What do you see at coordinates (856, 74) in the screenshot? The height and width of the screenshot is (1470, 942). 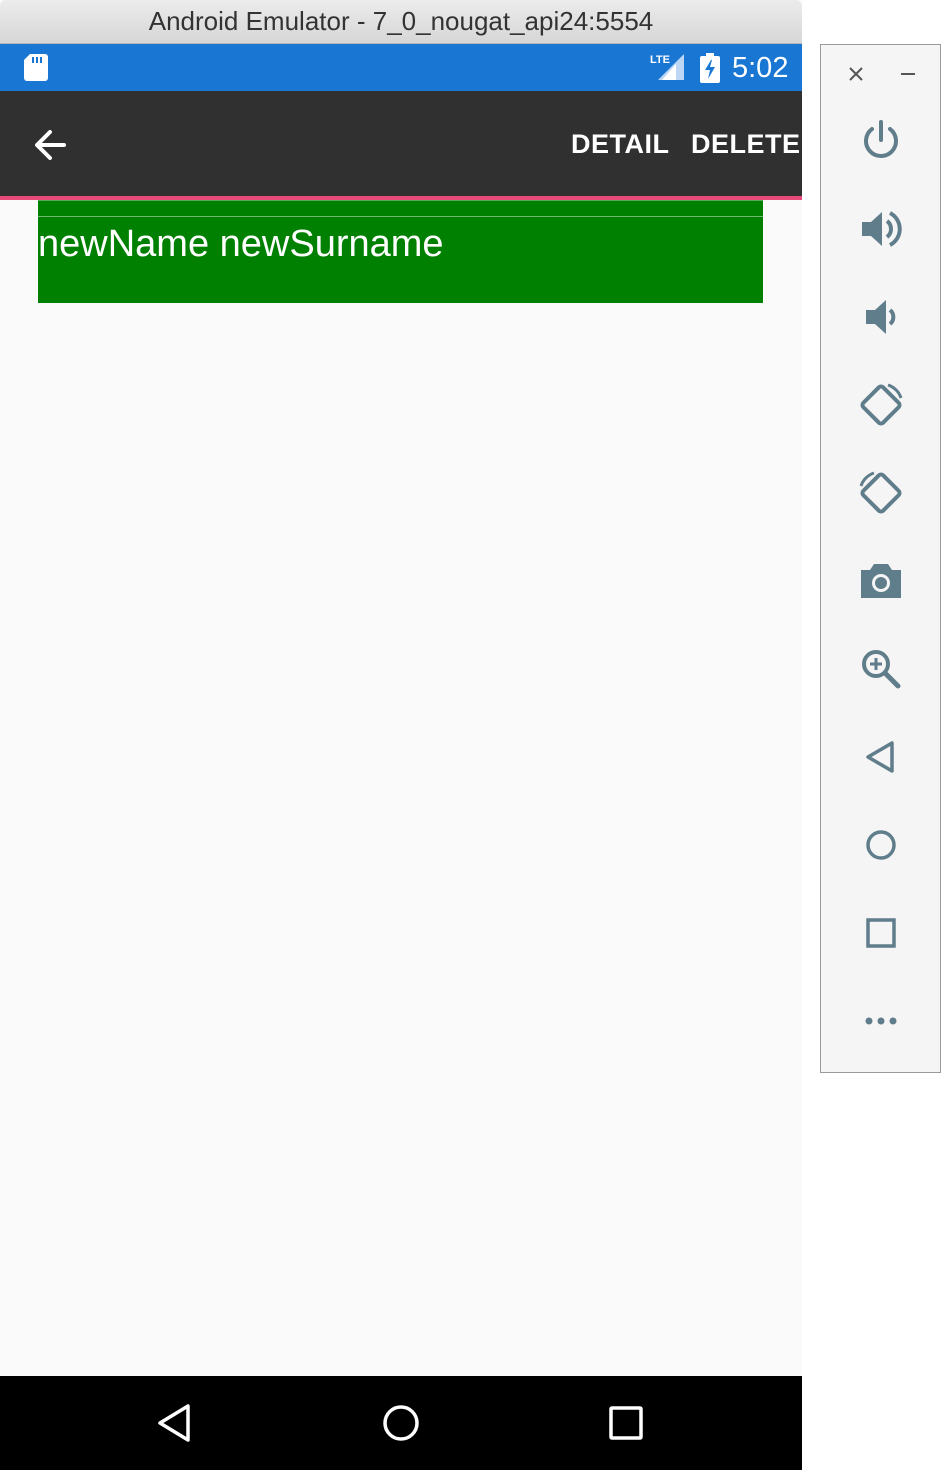 I see `close-icon` at bounding box center [856, 74].